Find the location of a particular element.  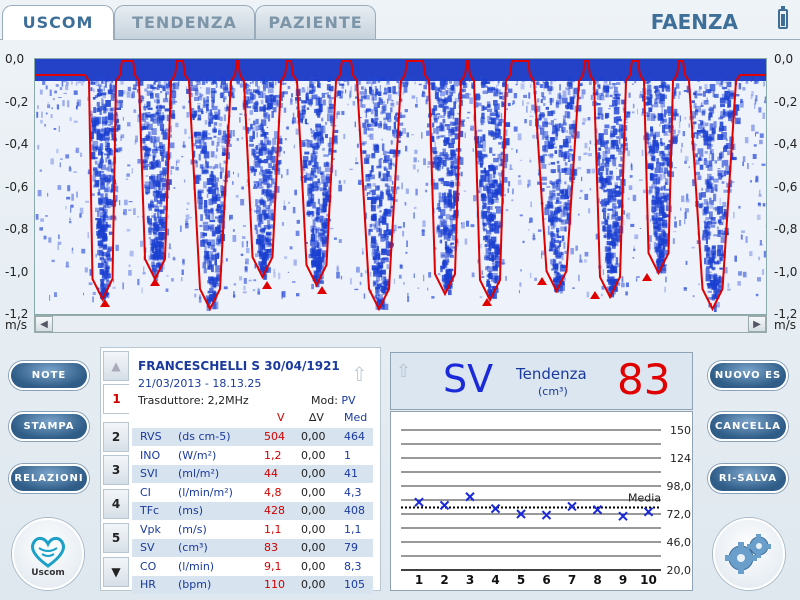

velocity-tick-label-right: -1,0 is located at coordinates (786, 271).